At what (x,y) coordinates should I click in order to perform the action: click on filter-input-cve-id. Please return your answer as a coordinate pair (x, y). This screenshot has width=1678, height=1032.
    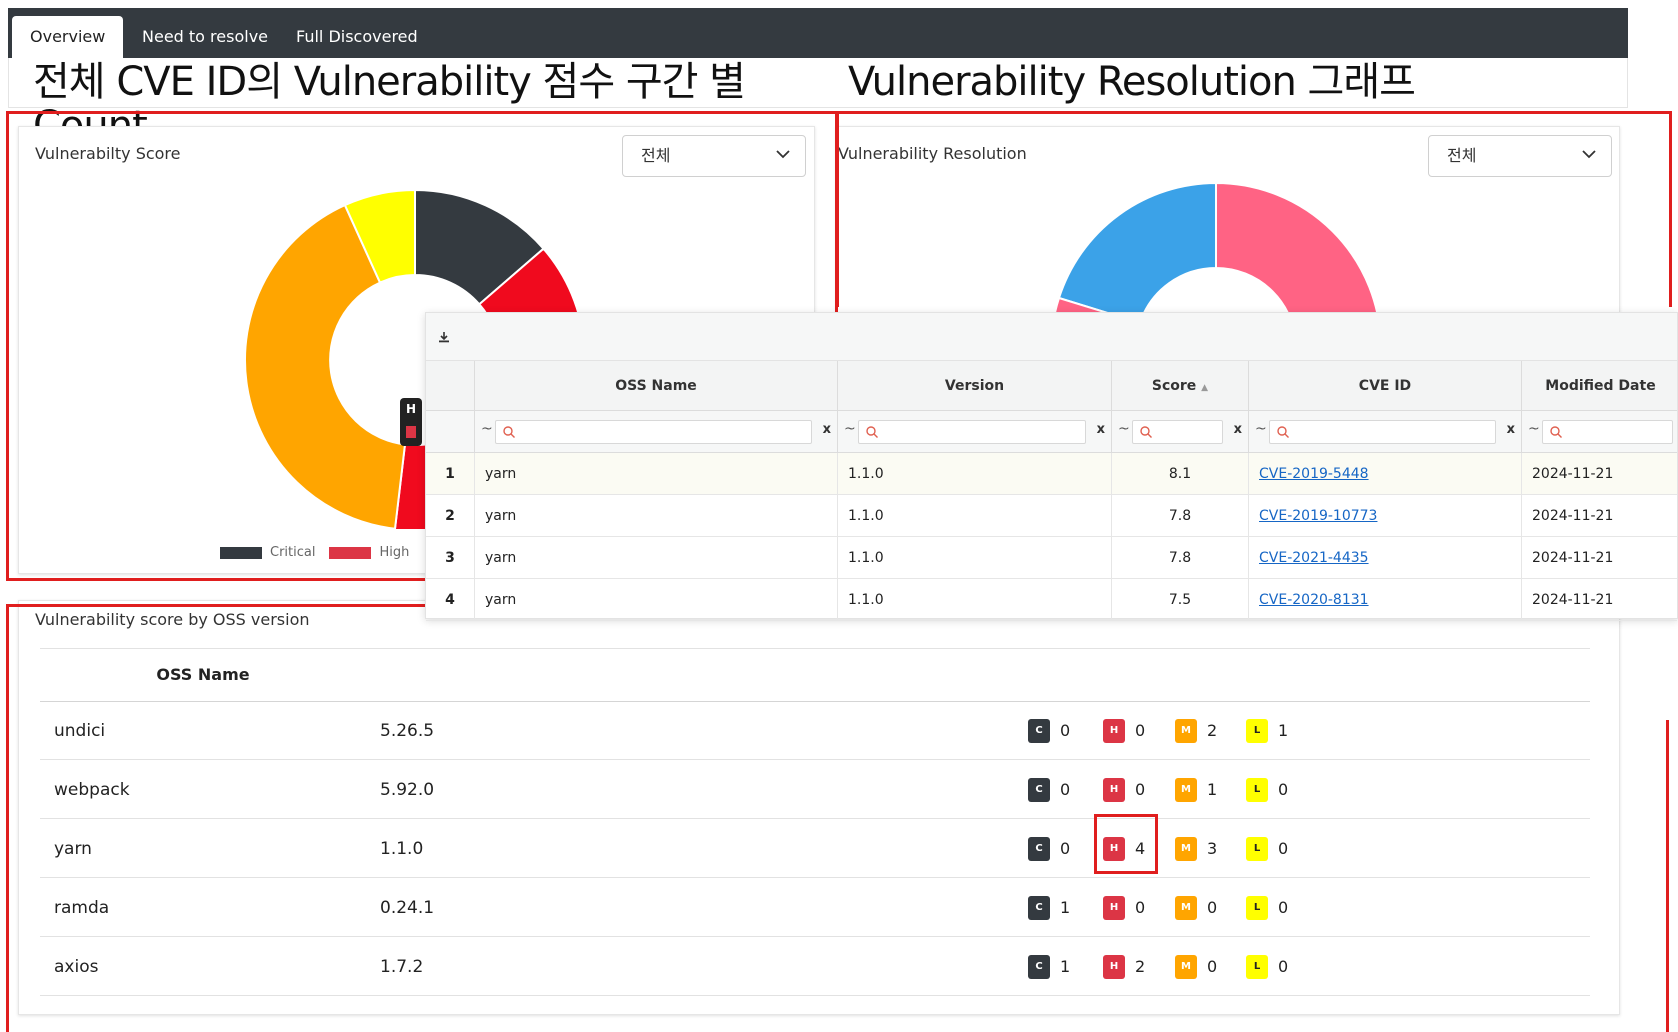
    Looking at the image, I should click on (1382, 432).